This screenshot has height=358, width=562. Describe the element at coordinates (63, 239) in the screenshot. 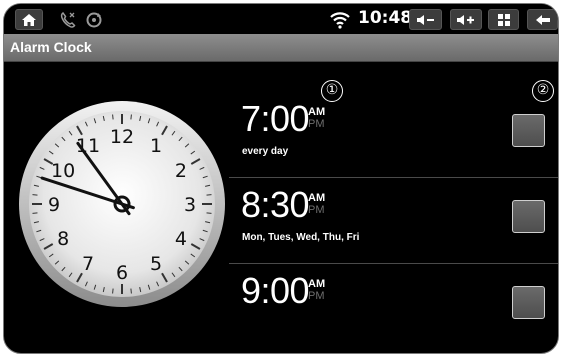

I see `clock-number: 8` at that location.